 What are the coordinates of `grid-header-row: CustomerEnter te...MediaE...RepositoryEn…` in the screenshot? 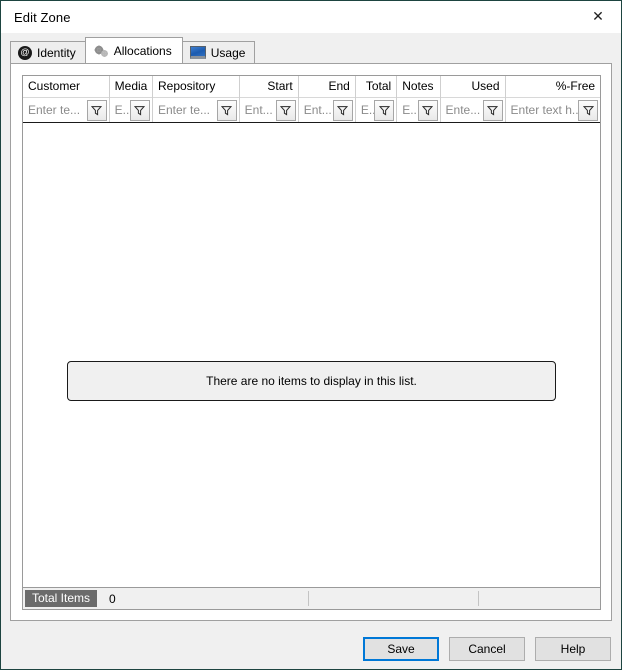 It's located at (312, 99).